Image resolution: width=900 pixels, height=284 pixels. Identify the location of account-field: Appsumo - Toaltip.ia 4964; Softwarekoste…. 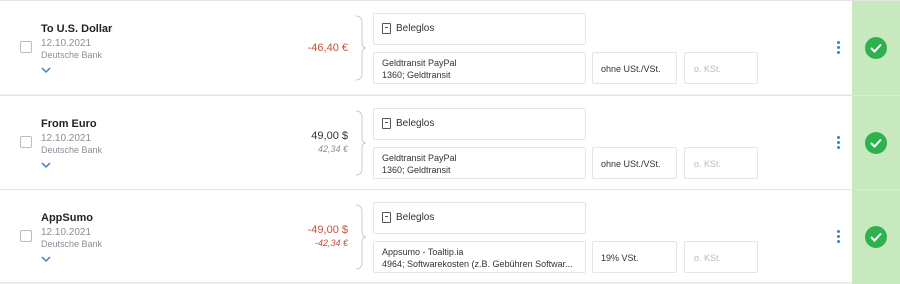
(479, 257).